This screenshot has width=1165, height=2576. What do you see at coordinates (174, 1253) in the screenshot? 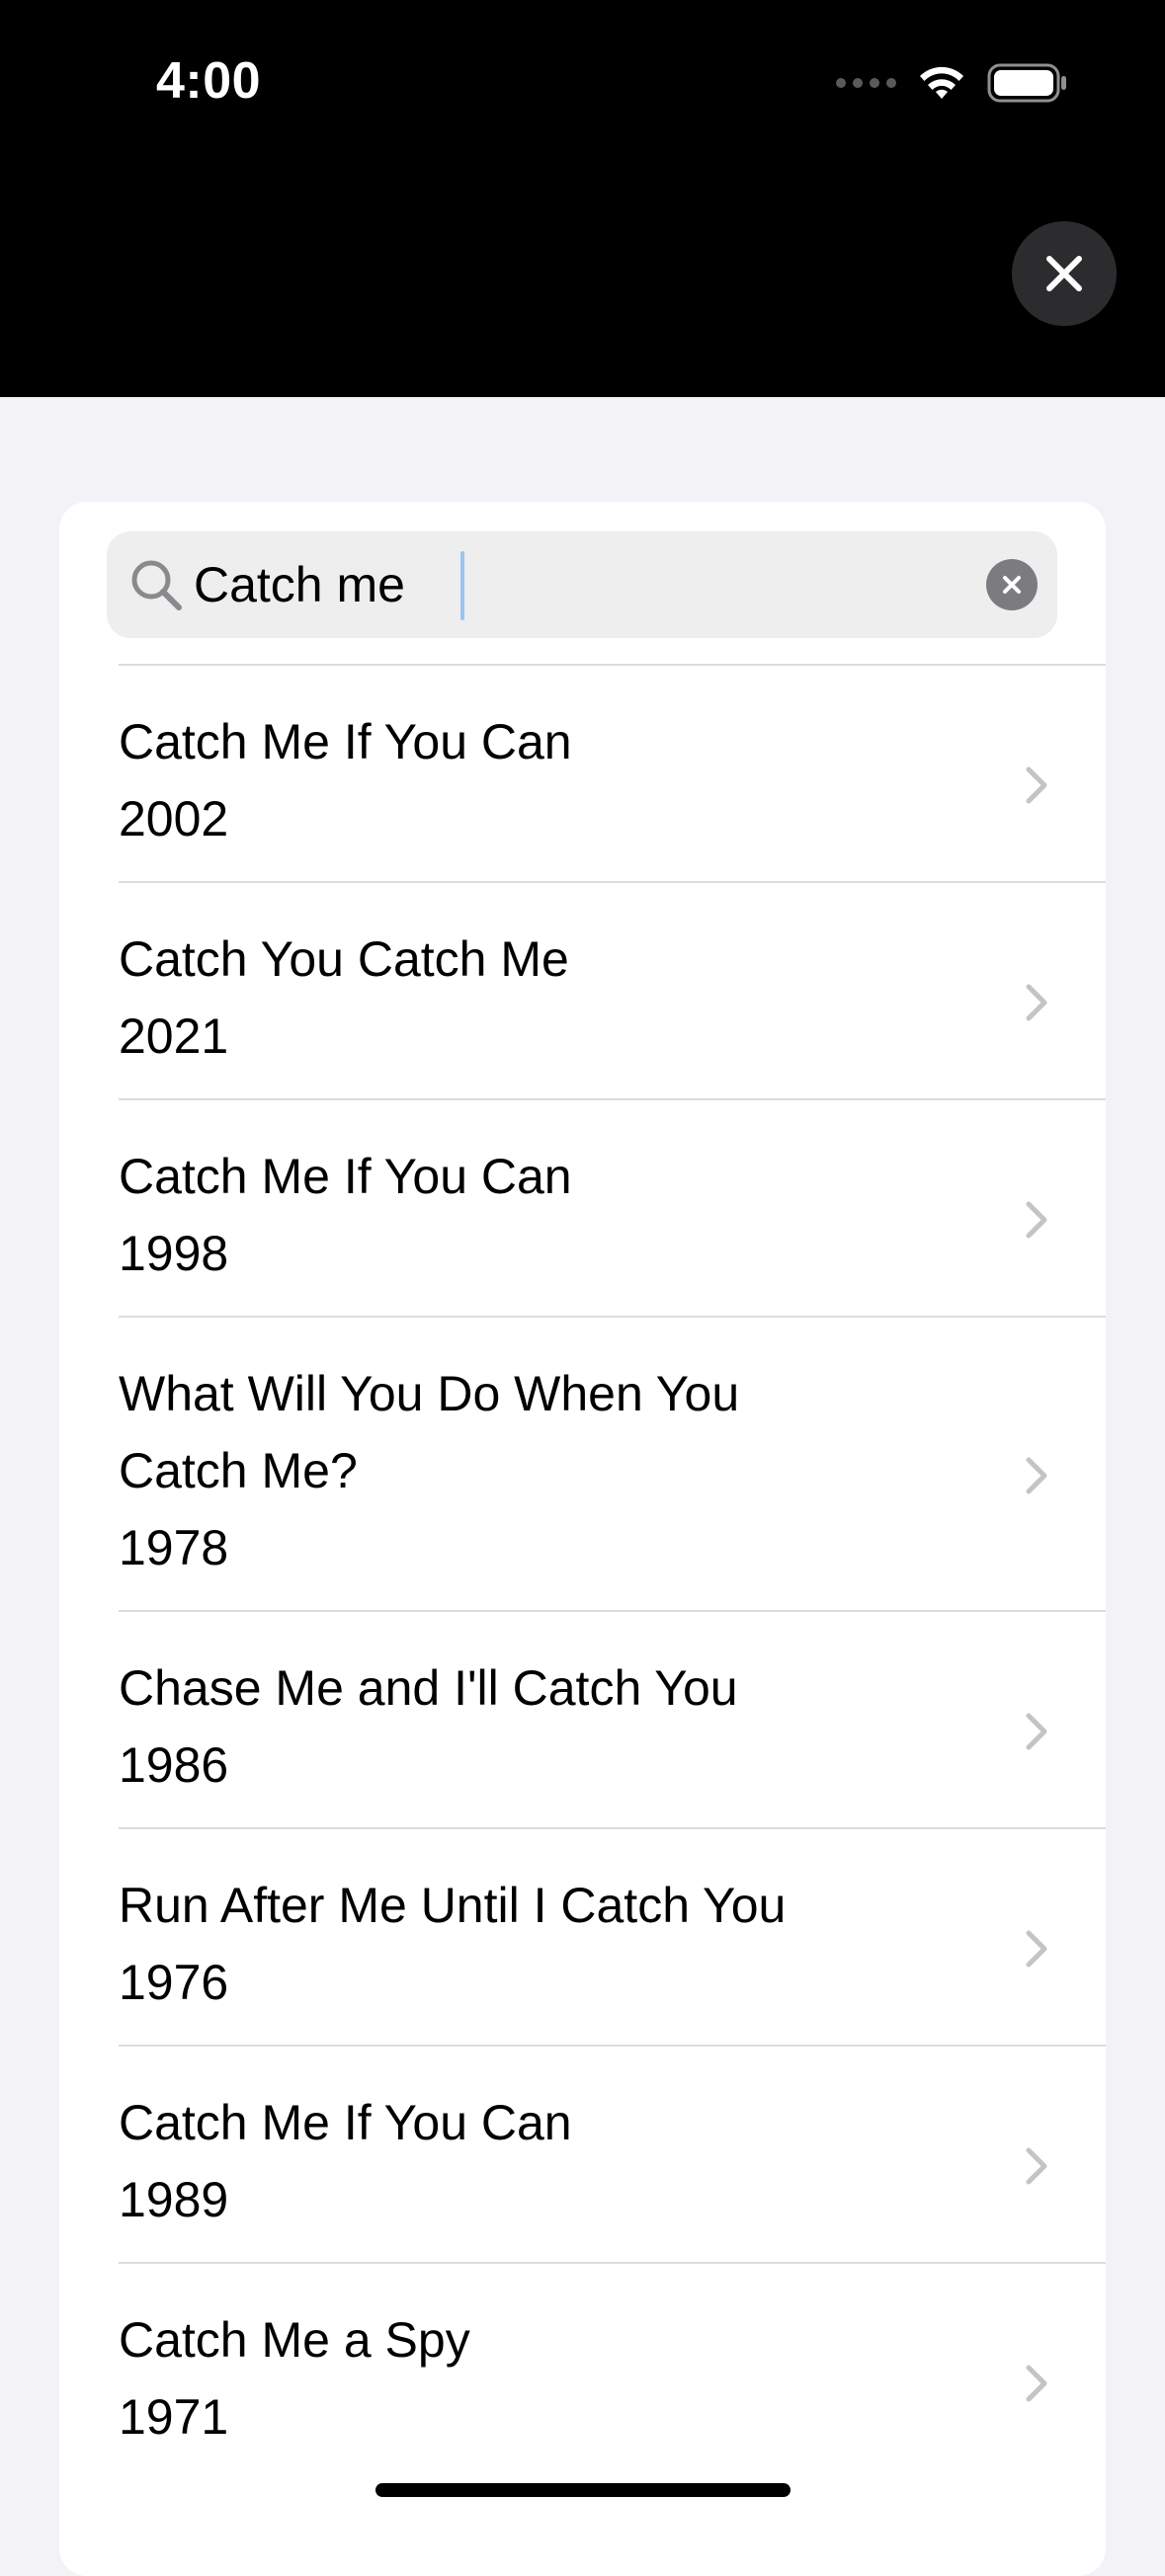
I see `result-year: 1998` at bounding box center [174, 1253].